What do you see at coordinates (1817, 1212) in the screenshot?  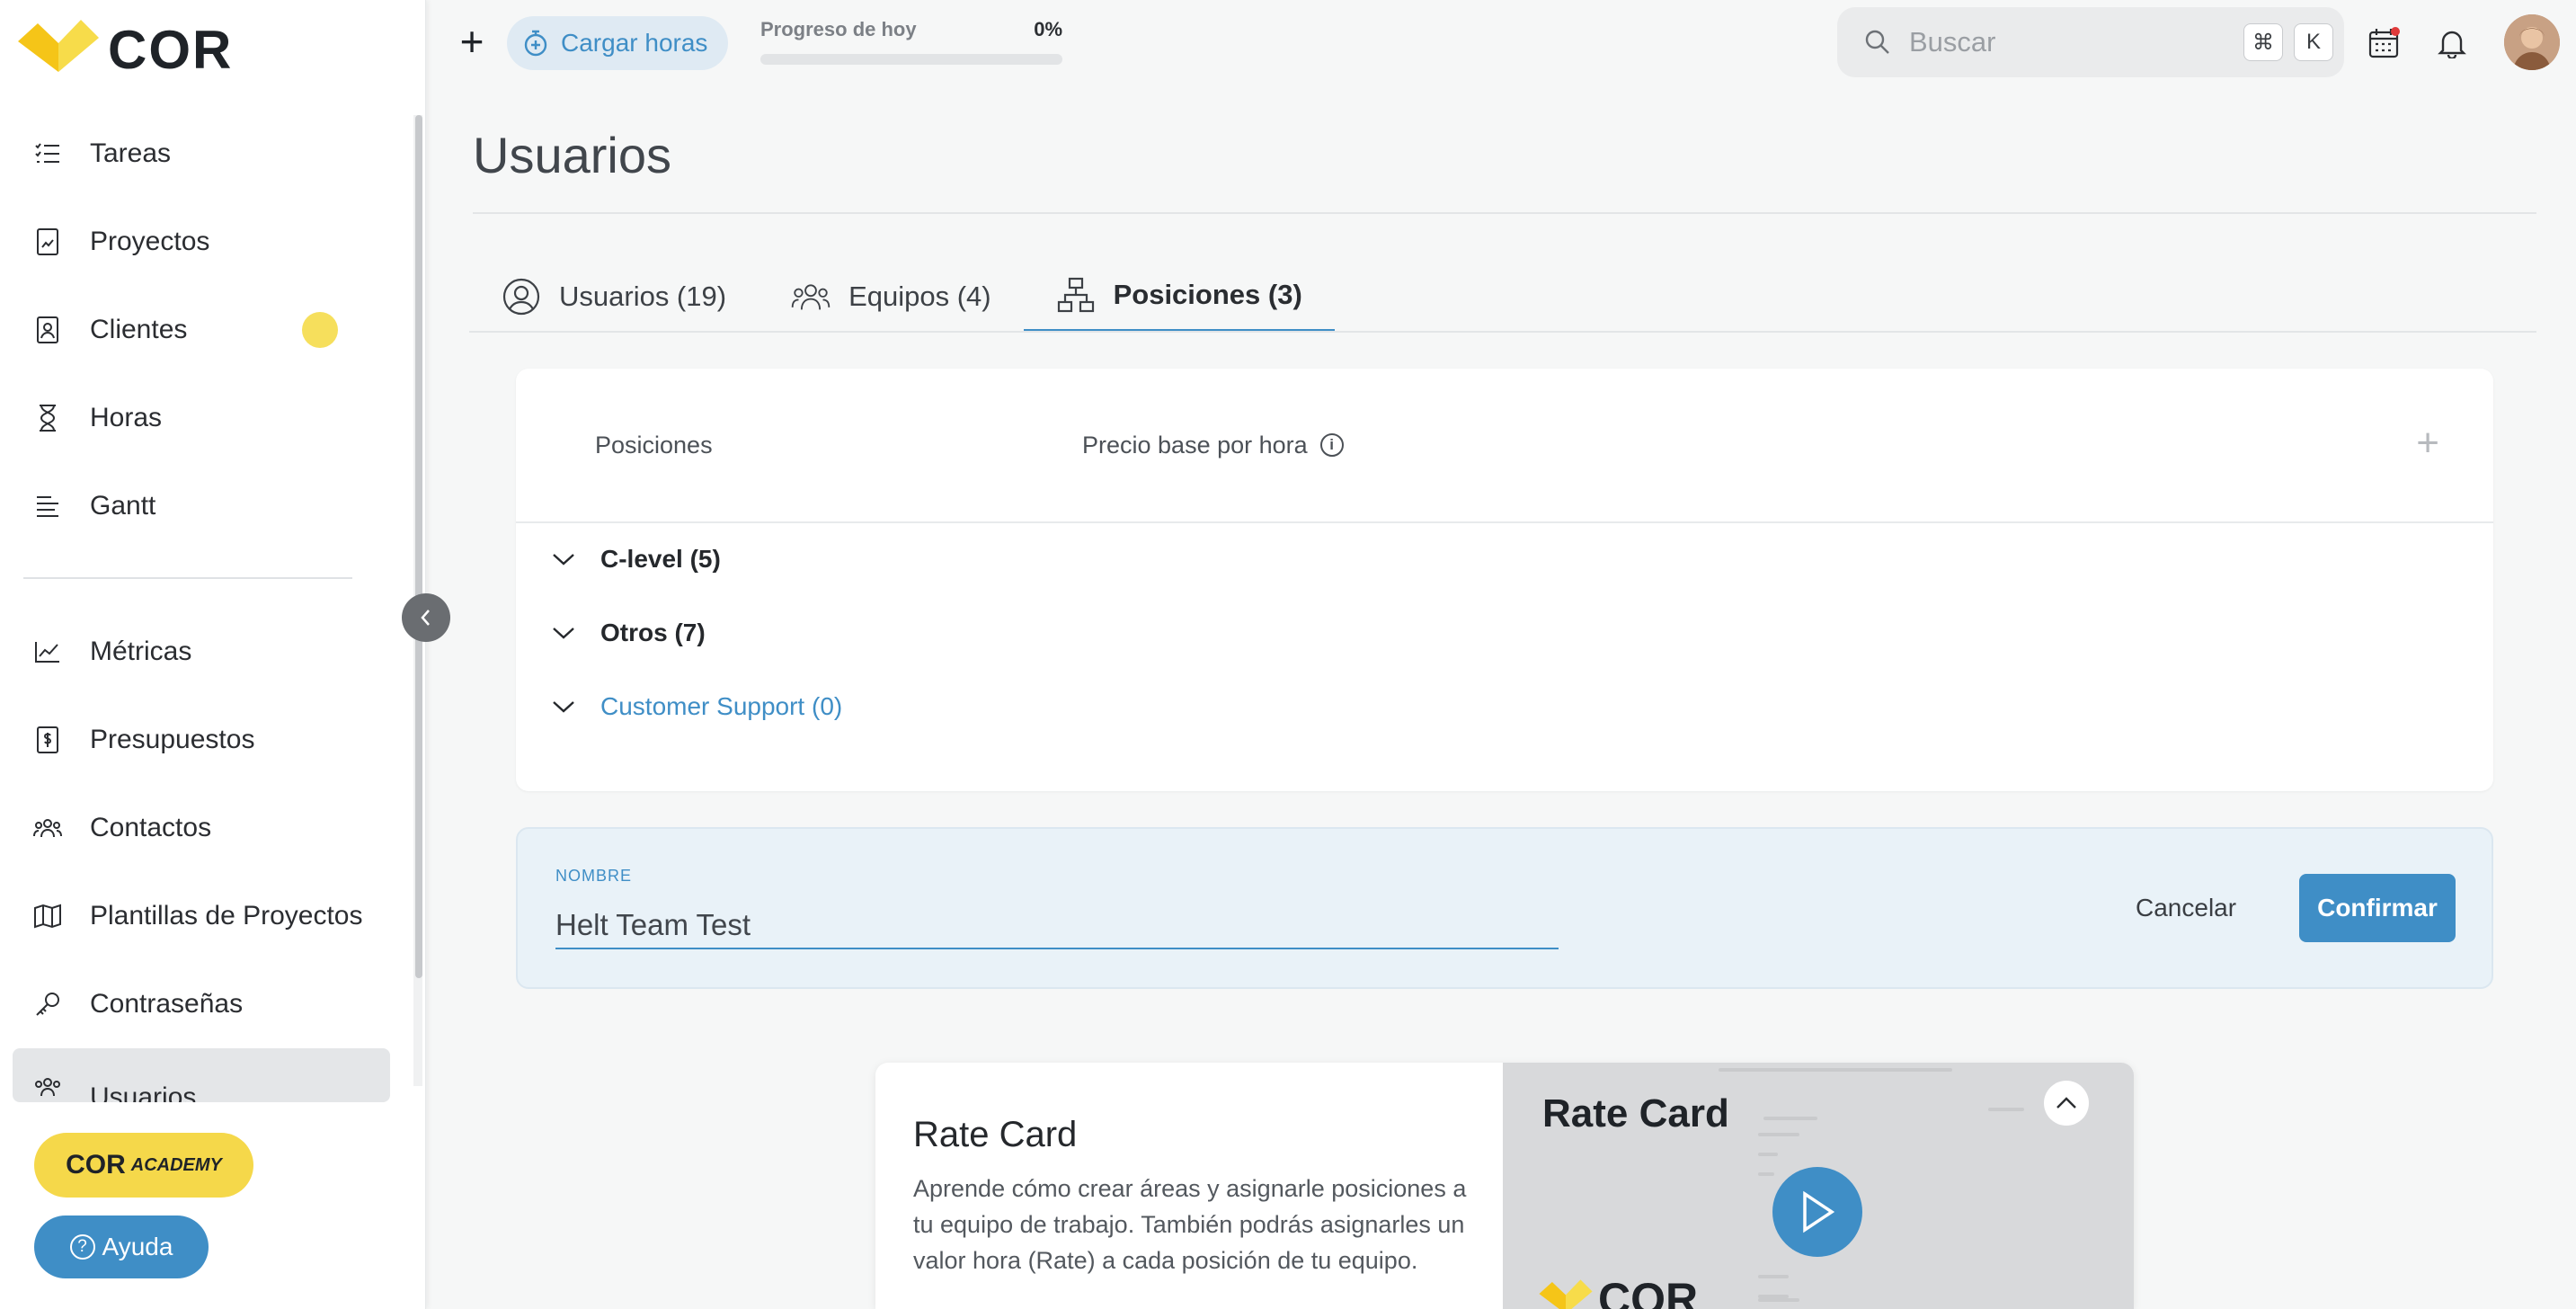 I see `play-button` at bounding box center [1817, 1212].